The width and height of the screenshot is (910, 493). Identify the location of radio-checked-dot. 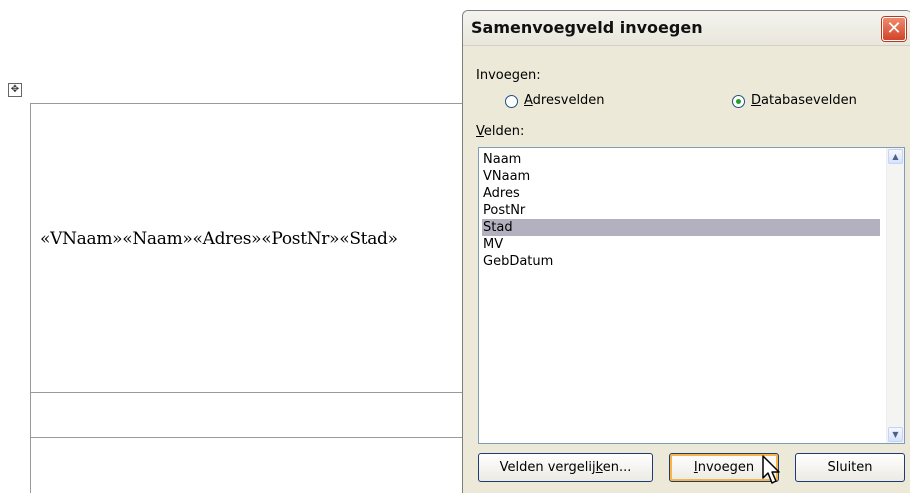
(738, 101).